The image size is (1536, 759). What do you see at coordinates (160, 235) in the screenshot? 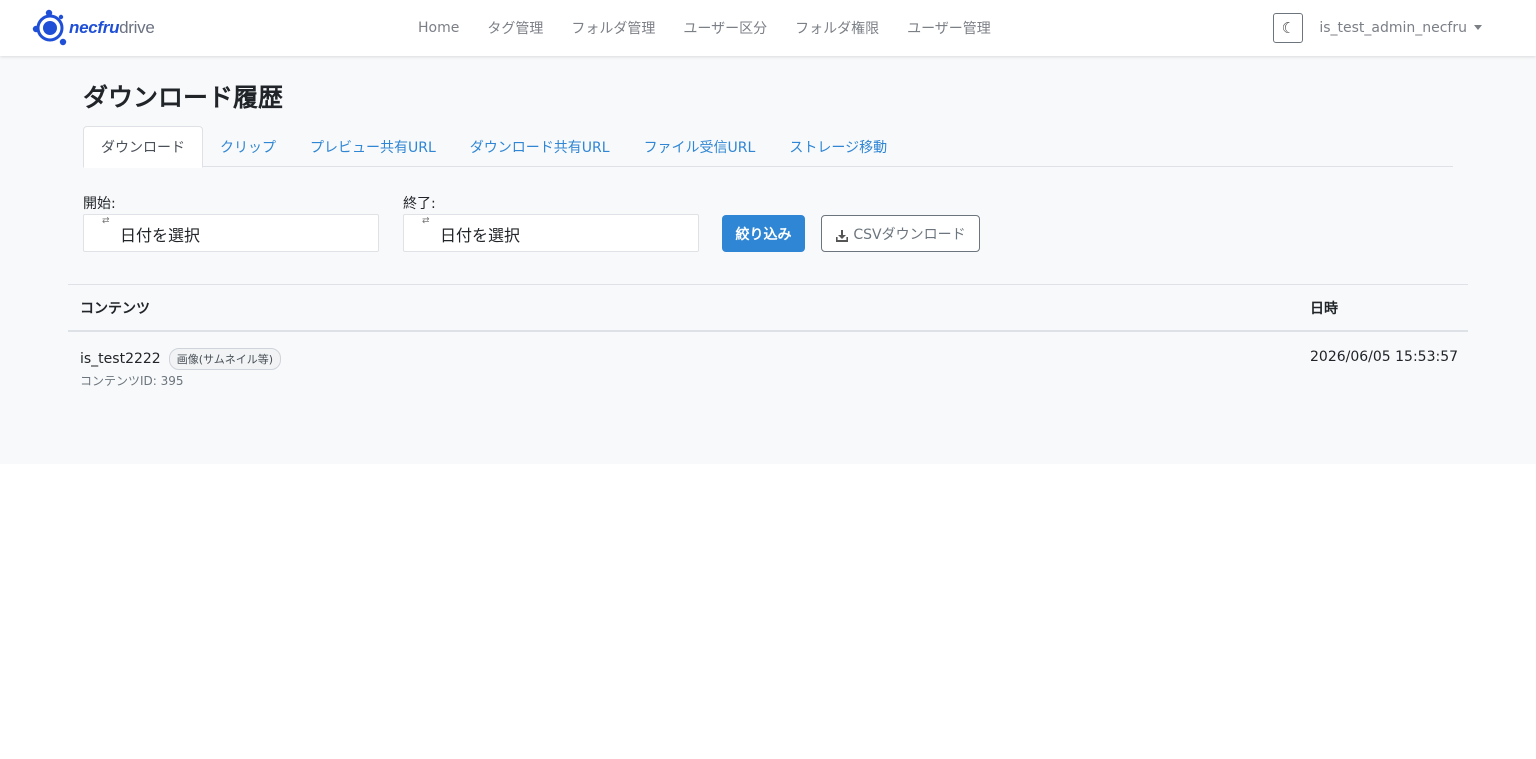
I see `start-date-placeholder: 日付を選択` at bounding box center [160, 235].